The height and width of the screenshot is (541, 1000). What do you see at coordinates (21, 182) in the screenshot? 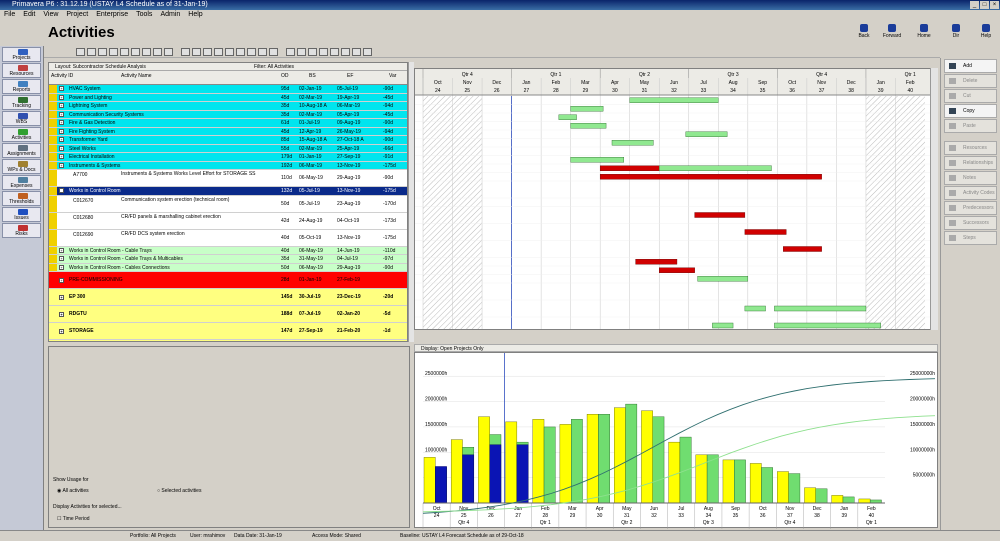
I see `nav-expenses: Expenses` at bounding box center [21, 182].